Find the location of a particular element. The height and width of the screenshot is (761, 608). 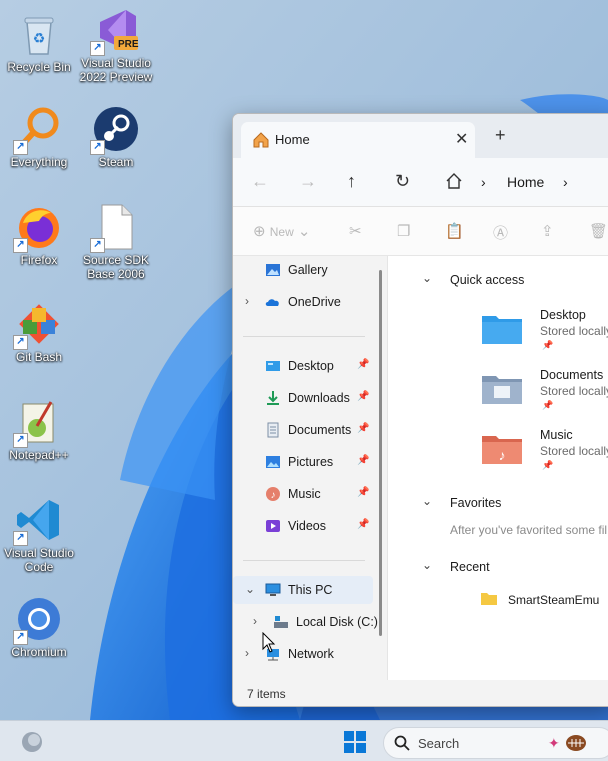

desktop-icon-recycle-bin: ♻ Recycle Bin is located at coordinates (40, 42).